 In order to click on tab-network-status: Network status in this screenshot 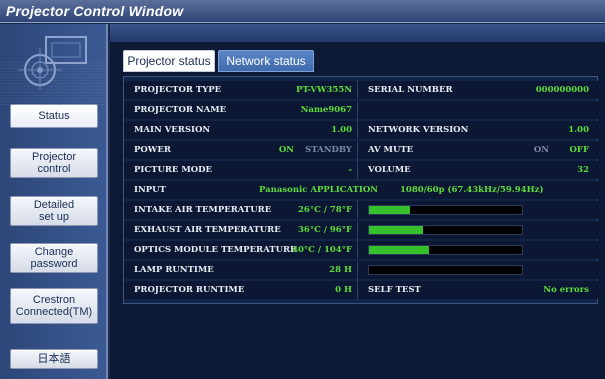, I will do `click(266, 61)`.